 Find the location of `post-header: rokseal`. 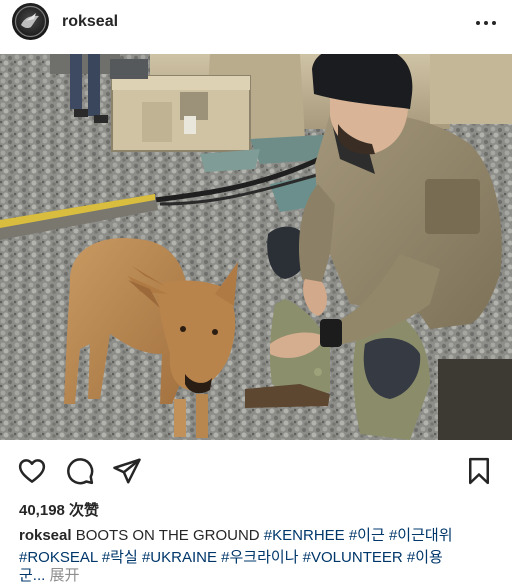

post-header: rokseal is located at coordinates (256, 26).